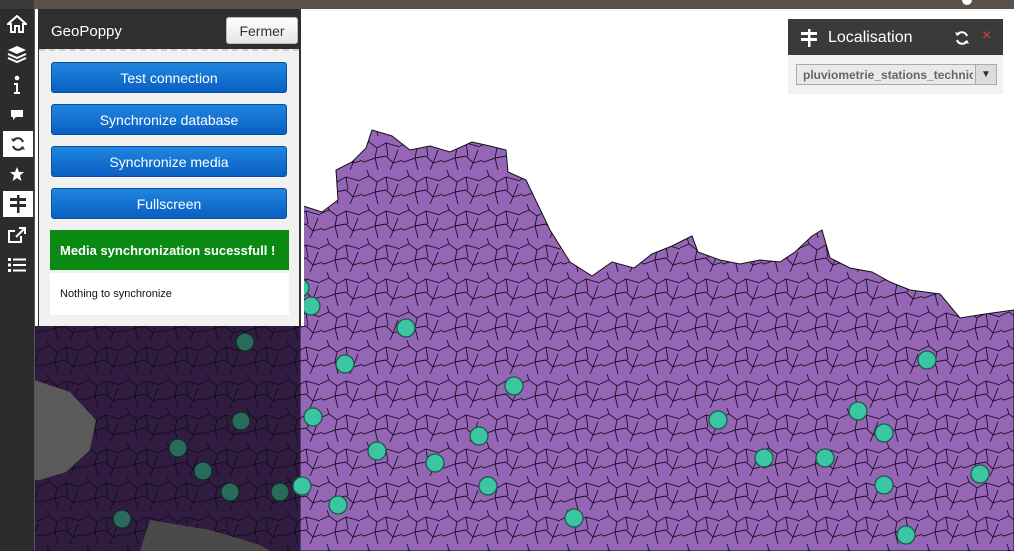  Describe the element at coordinates (985, 74) in the screenshot. I see `chevron-down-icon: ▼` at that location.